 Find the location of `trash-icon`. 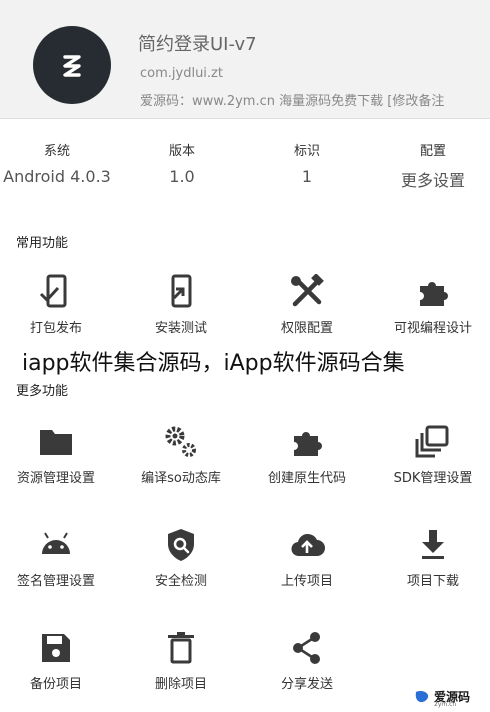

trash-icon is located at coordinates (181, 648).